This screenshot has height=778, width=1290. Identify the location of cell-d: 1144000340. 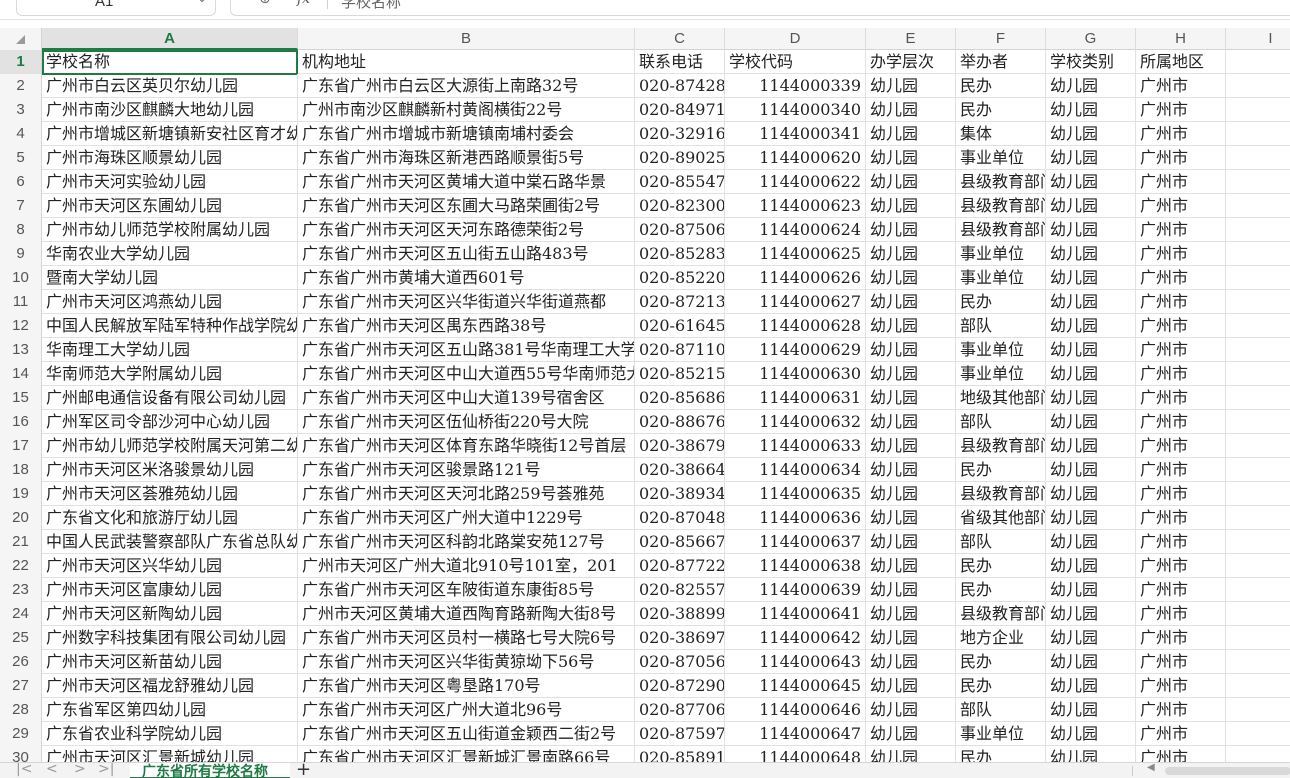
(795, 110).